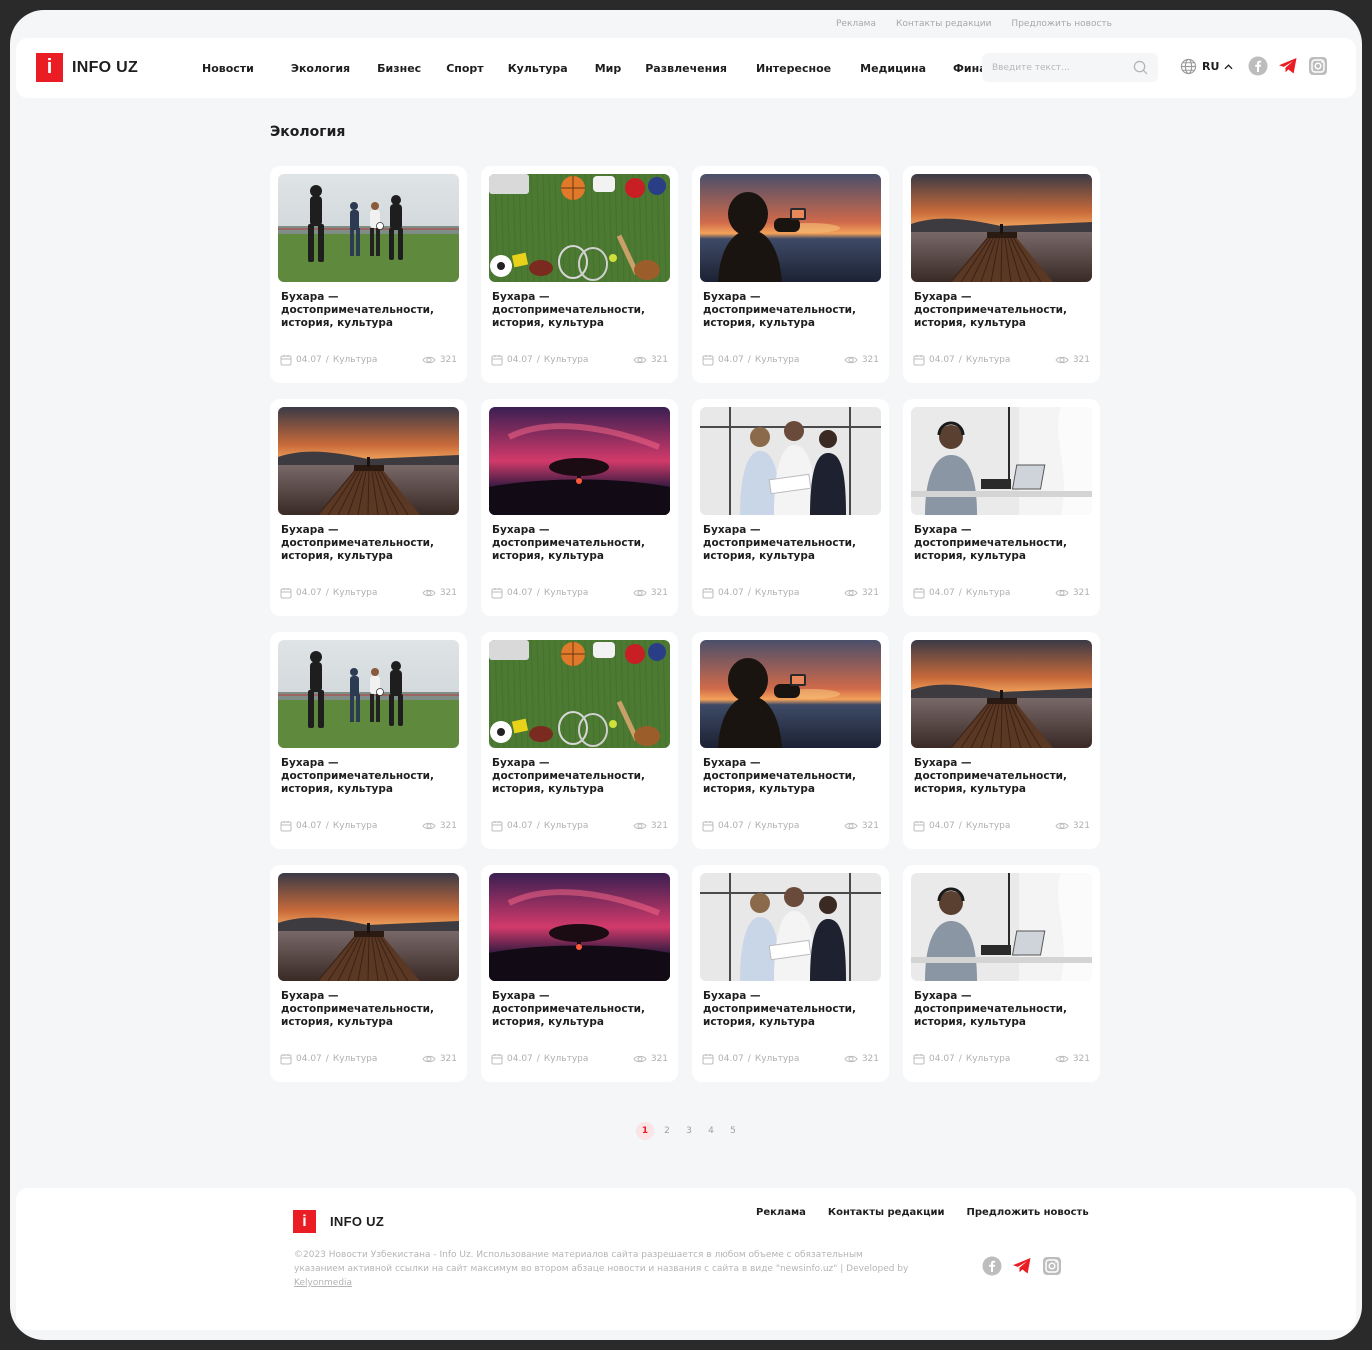  I want to click on nav-item-culture: Культура, so click(538, 68).